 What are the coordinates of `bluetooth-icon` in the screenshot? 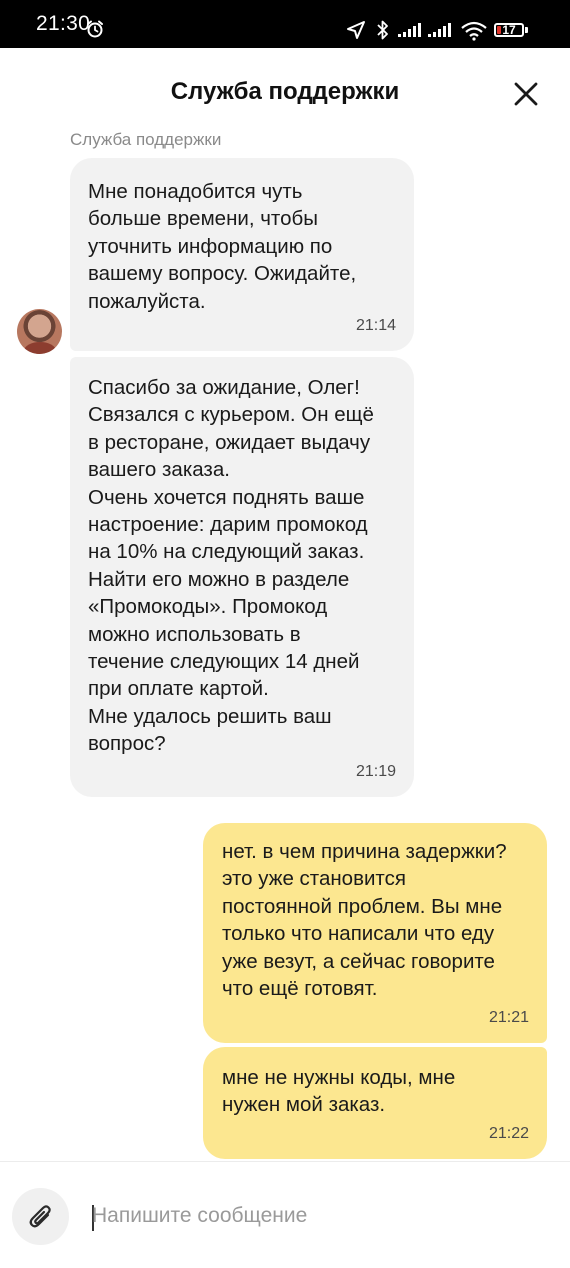 It's located at (382, 30).